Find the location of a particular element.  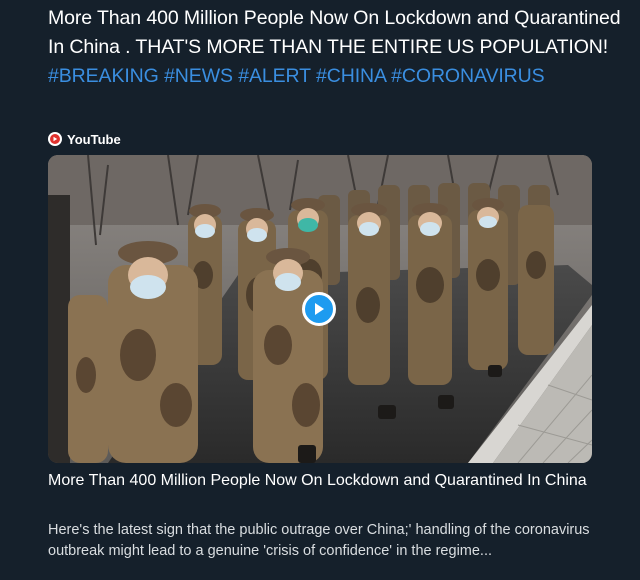

play-icon is located at coordinates (319, 309).